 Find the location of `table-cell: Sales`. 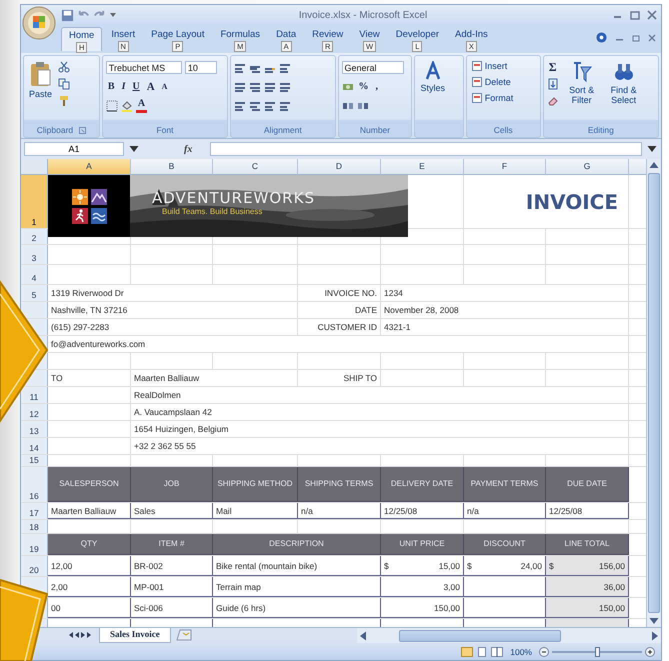

table-cell: Sales is located at coordinates (172, 511).